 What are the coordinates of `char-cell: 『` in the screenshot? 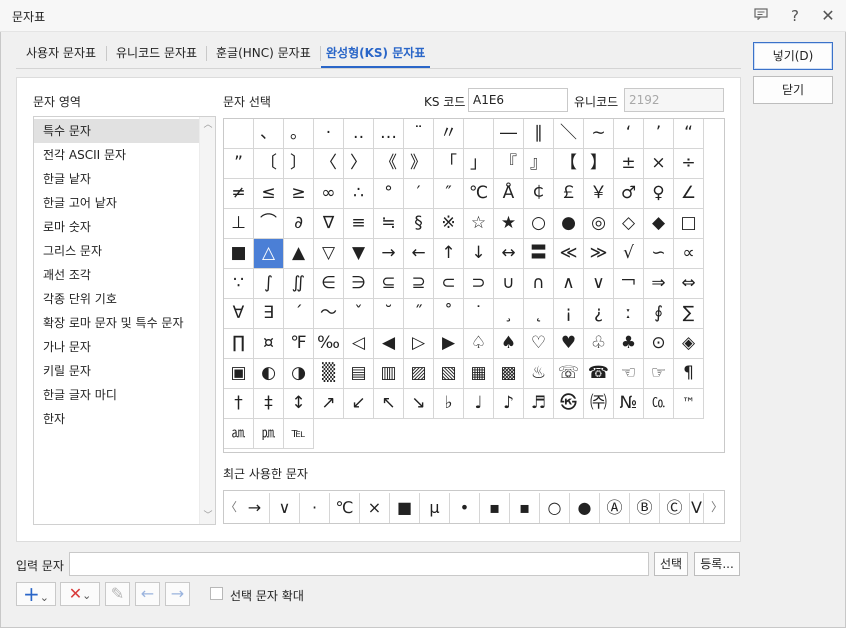 It's located at (509, 164).